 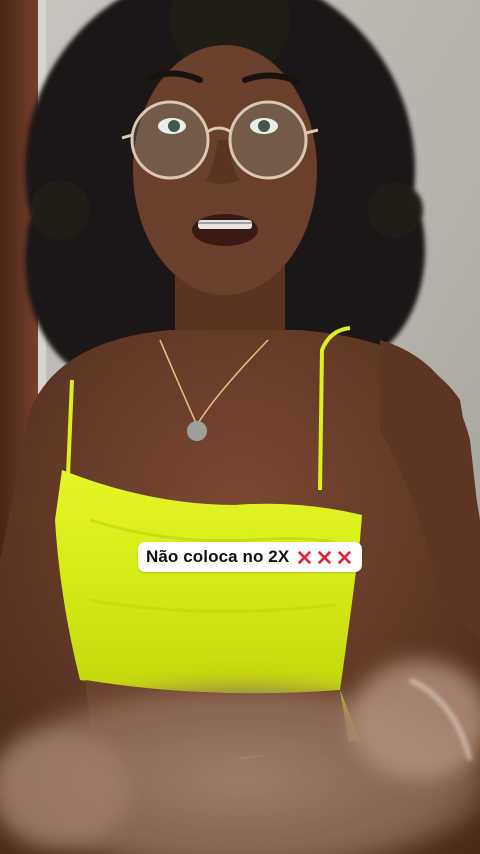 What do you see at coordinates (218, 556) in the screenshot?
I see `caption-text: Não coloca no 2X` at bounding box center [218, 556].